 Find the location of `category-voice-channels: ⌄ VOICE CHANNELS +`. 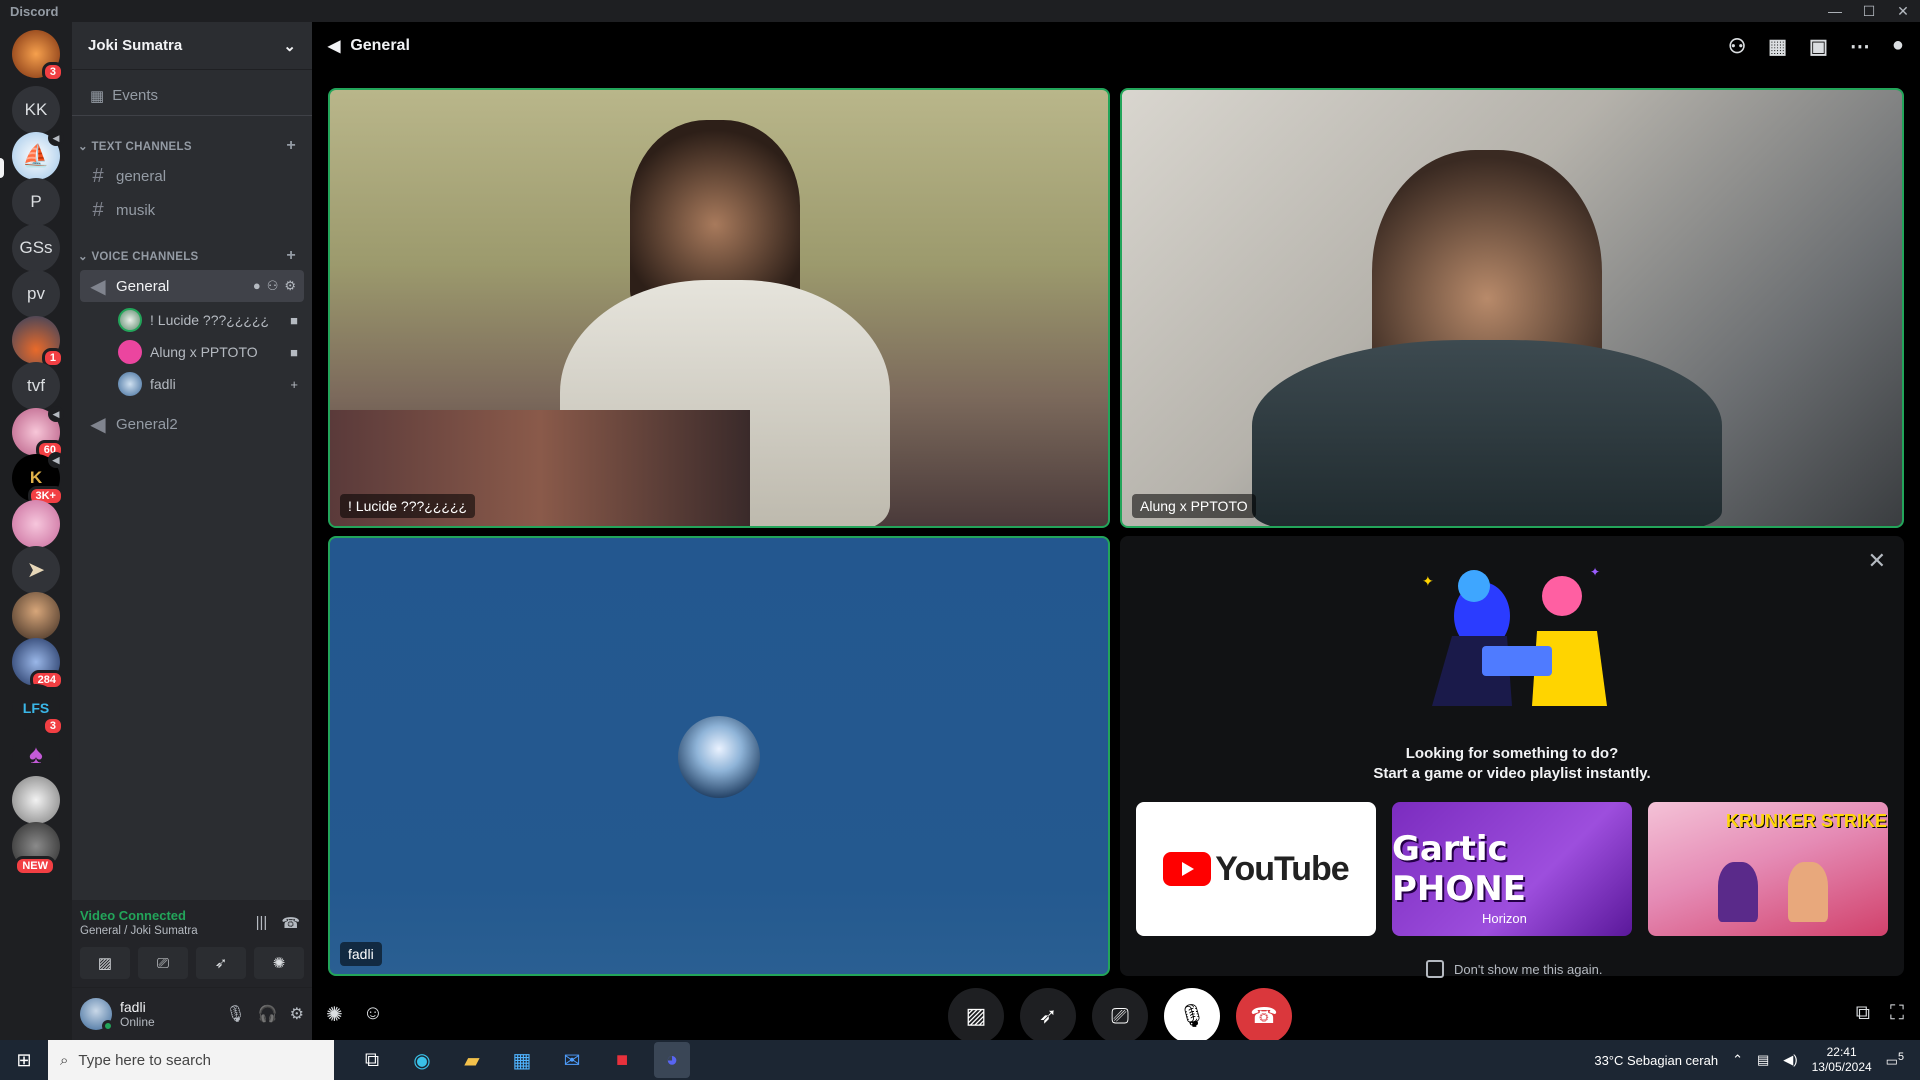

category-voice-channels: ⌄ VOICE CHANNELS + is located at coordinates (192, 256).